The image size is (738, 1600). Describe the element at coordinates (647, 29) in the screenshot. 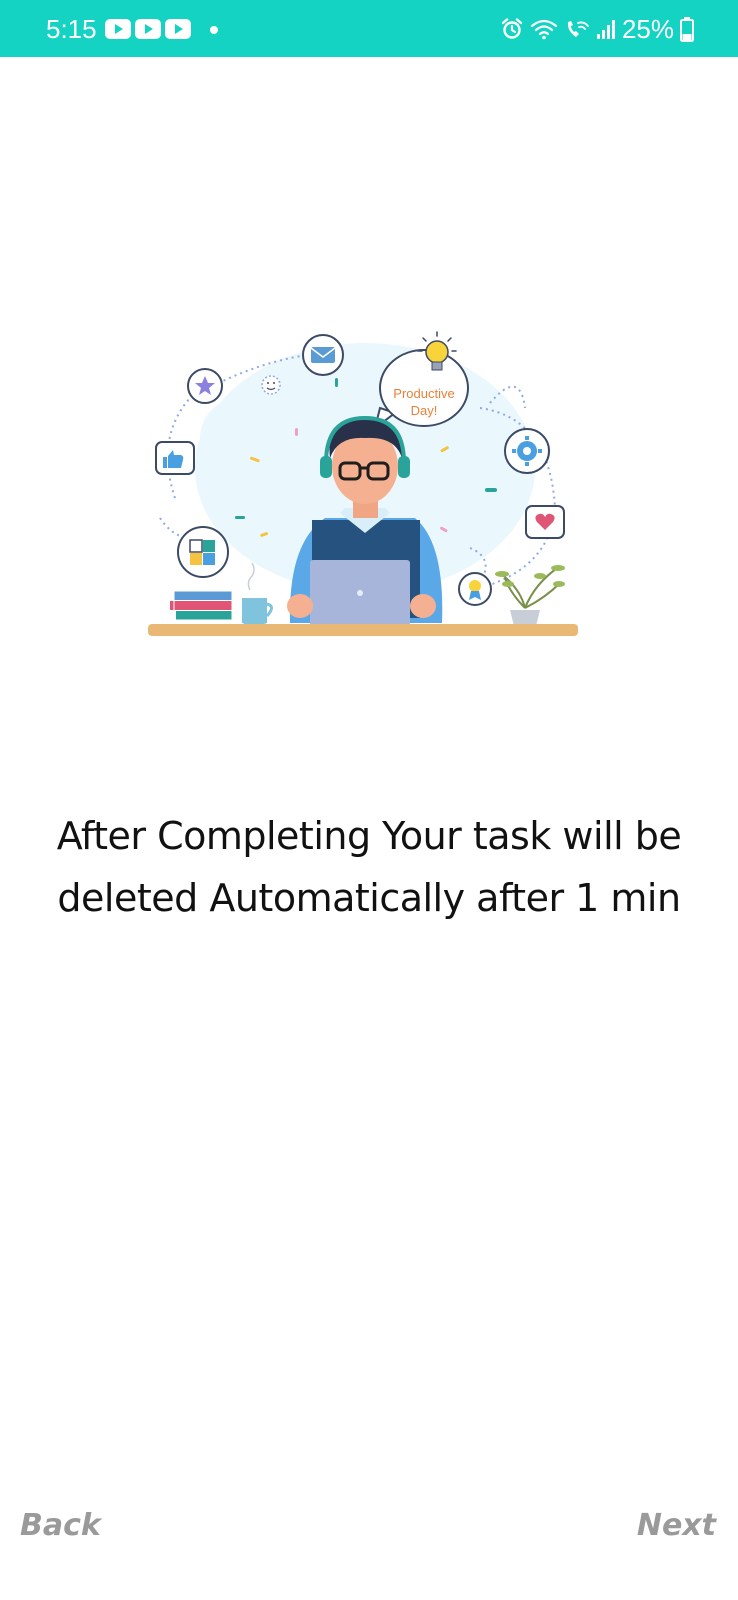

I see `battery-percent: 25%` at that location.